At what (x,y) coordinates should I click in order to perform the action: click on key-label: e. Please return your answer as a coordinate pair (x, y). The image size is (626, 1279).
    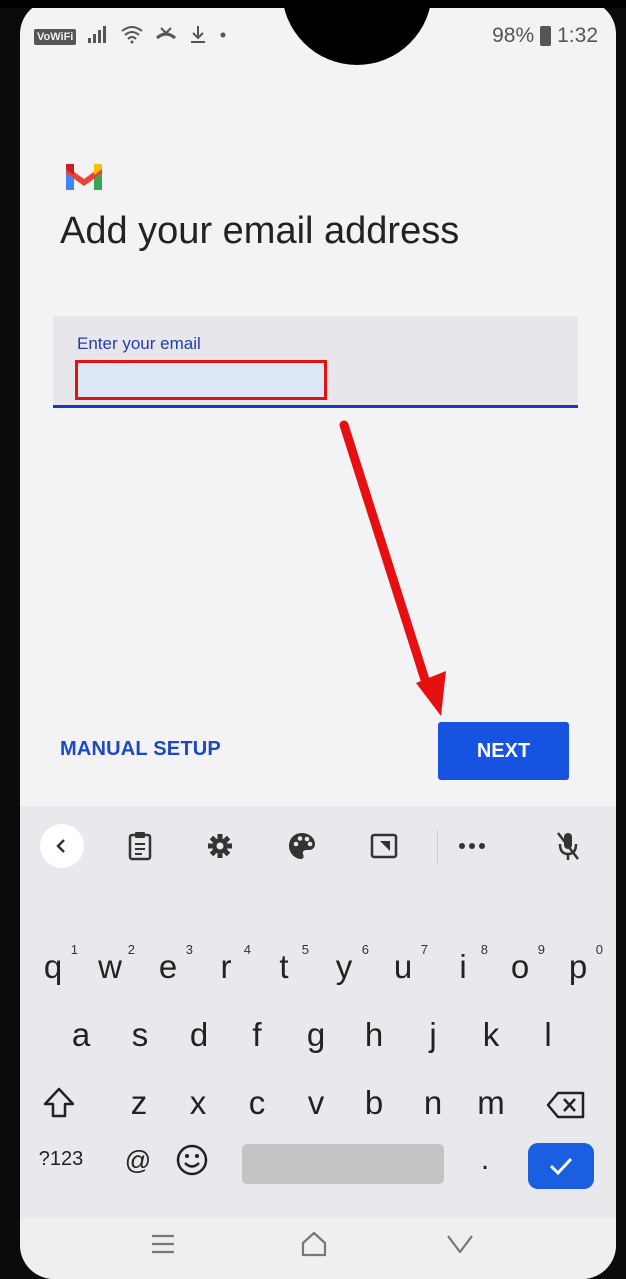
    Looking at the image, I should click on (168, 966).